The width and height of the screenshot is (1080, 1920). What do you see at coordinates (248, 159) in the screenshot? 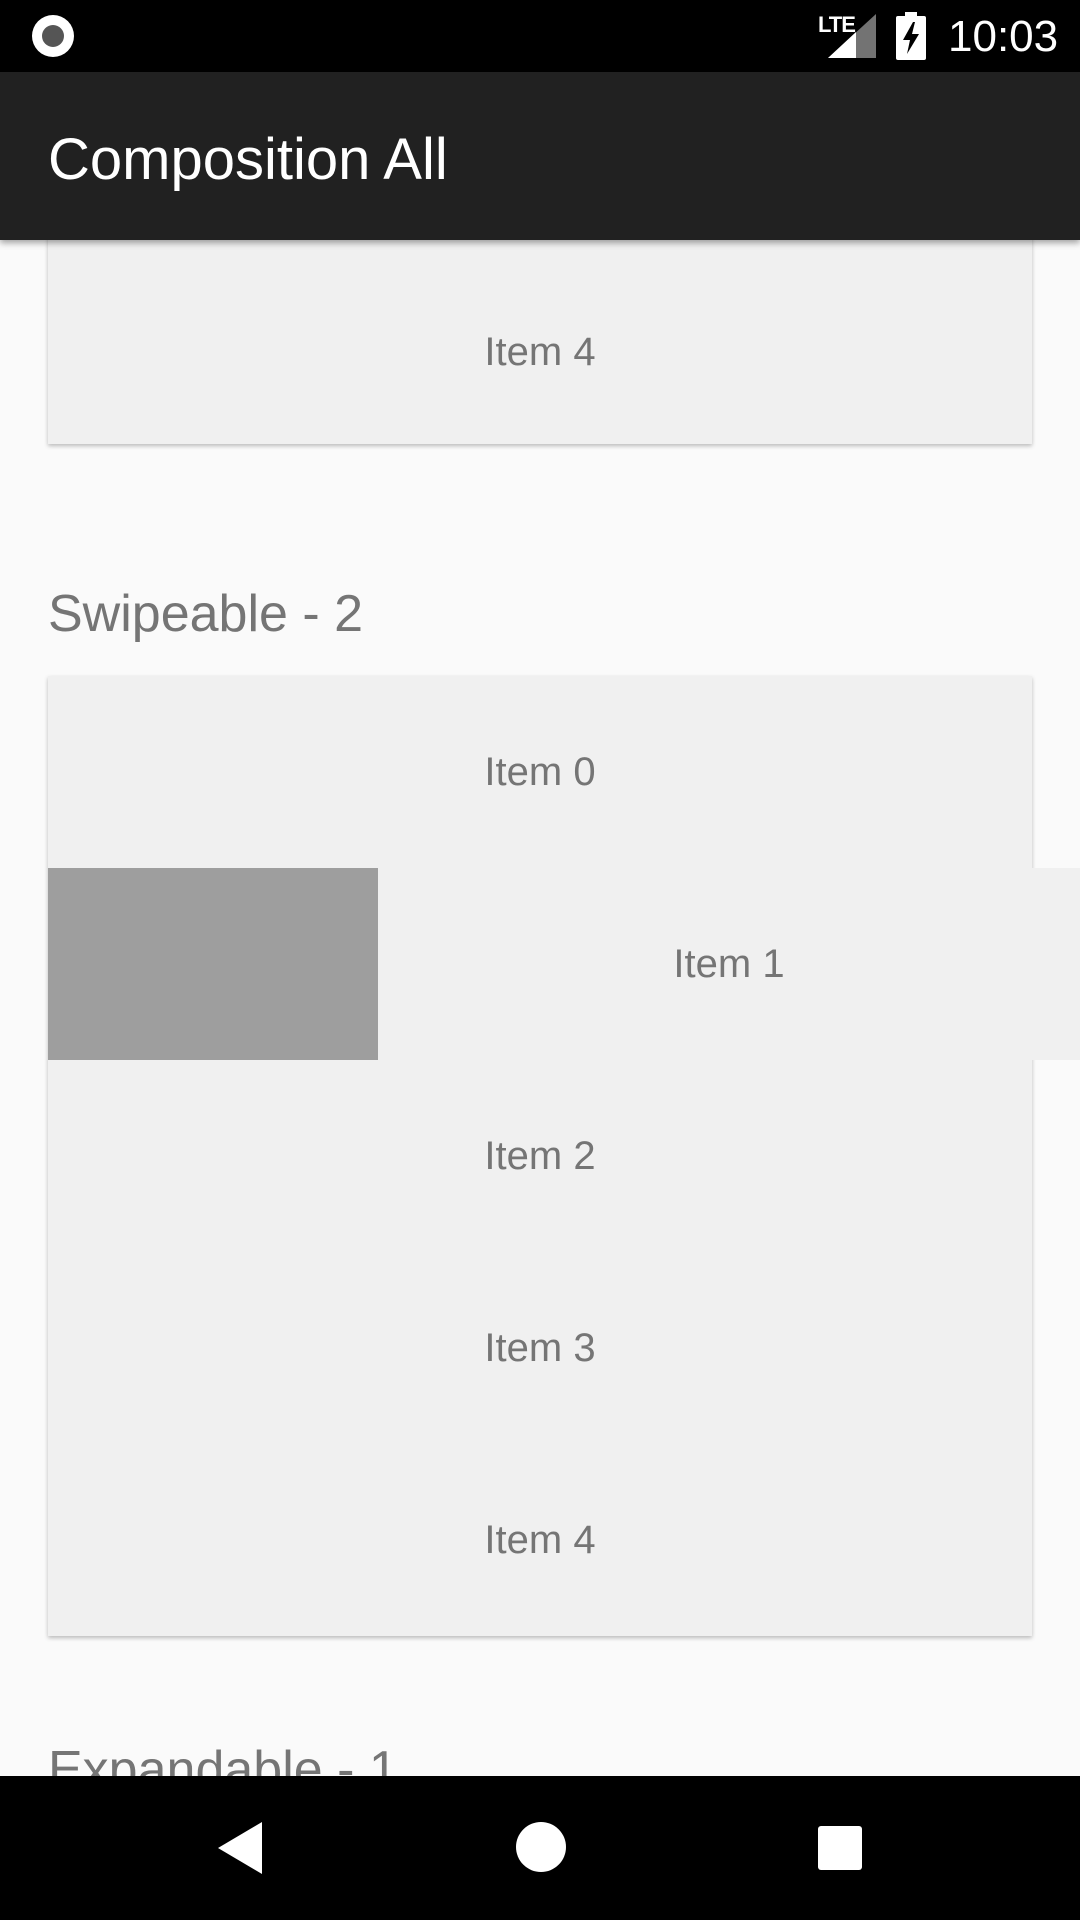
I see `app-title: Composition All` at bounding box center [248, 159].